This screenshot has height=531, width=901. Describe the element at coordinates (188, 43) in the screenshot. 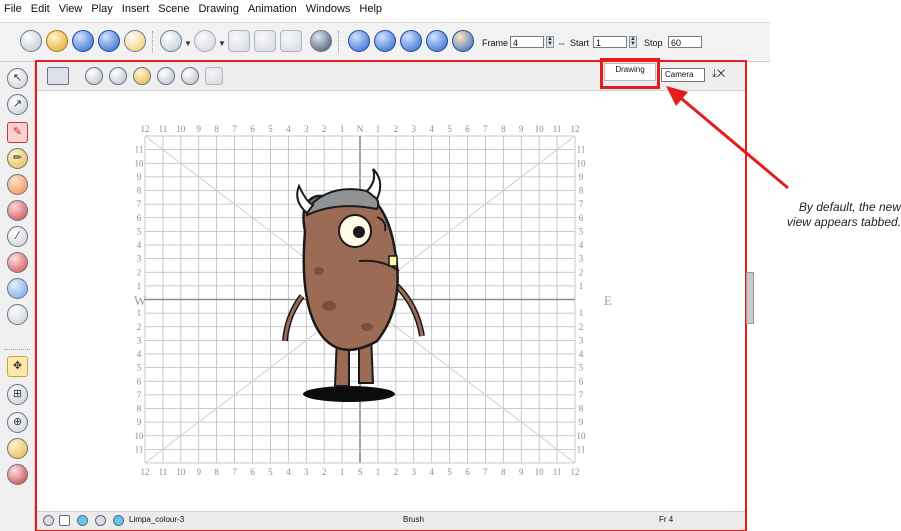

I see `undo-dropdown-icon: ▼` at that location.